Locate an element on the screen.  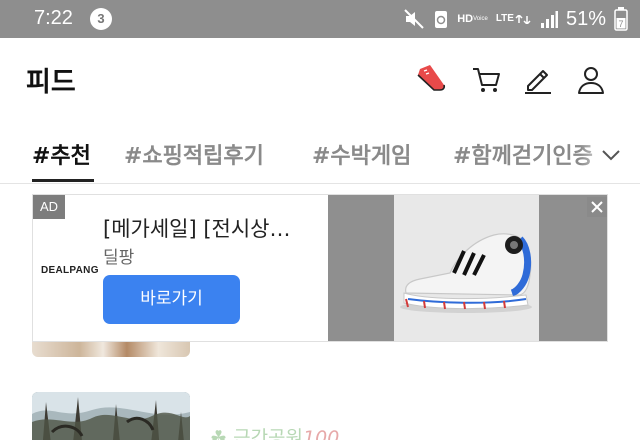
ad-cta-button: 바로가기 is located at coordinates (171, 299).